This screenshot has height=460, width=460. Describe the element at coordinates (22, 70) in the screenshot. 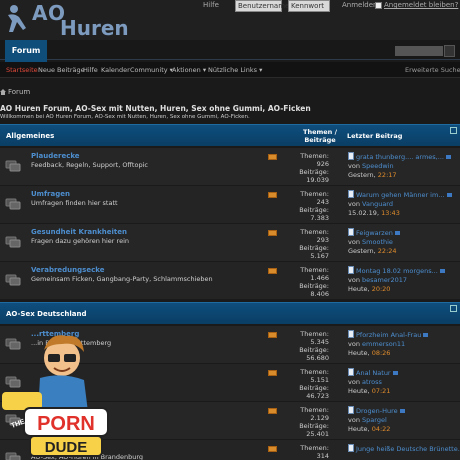

I see `subnav-startseite: Startseite` at that location.